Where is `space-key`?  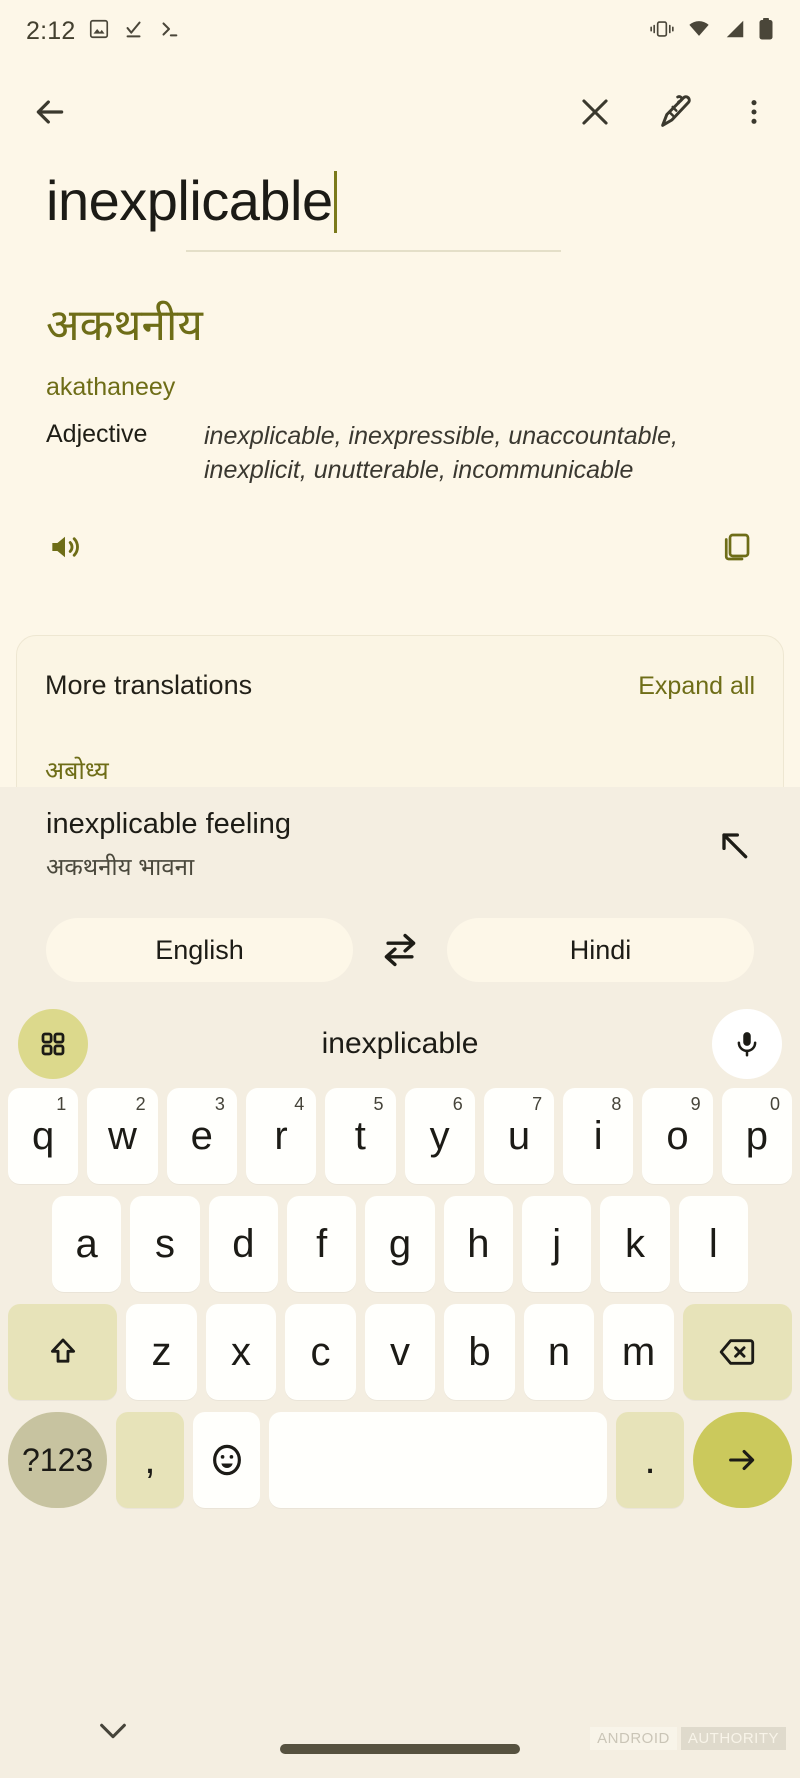 space-key is located at coordinates (438, 1460).